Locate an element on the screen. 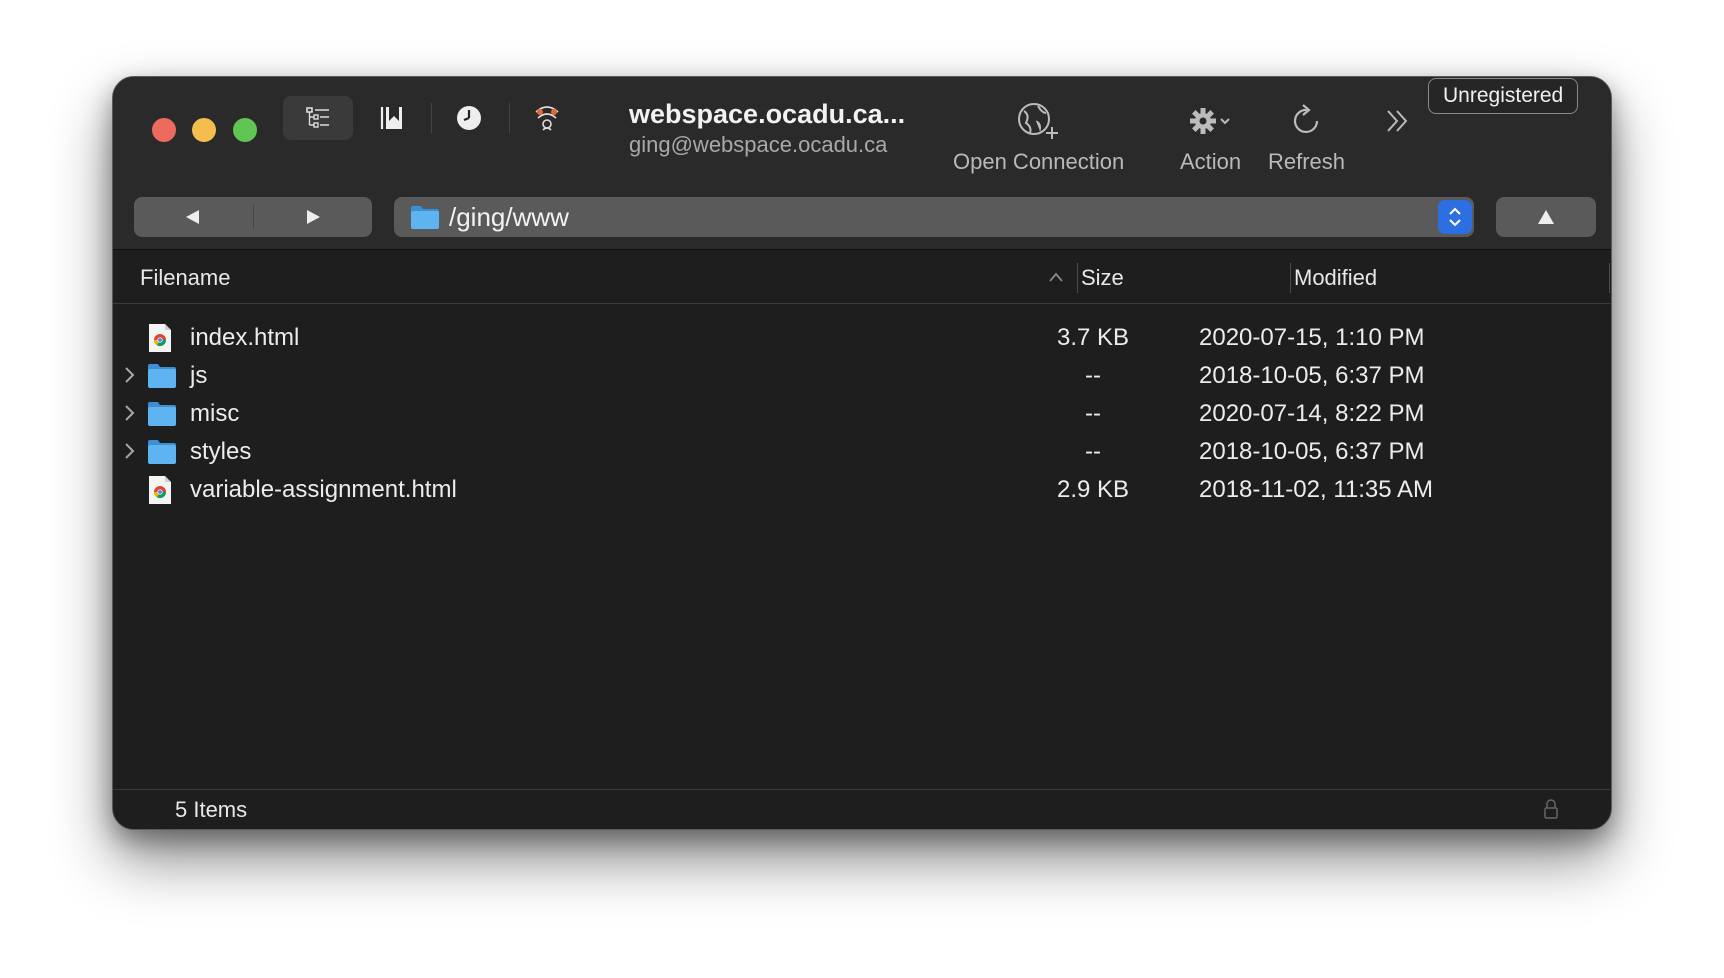 The width and height of the screenshot is (1724, 978). unregistered-badge: Unregistered is located at coordinates (1503, 96).